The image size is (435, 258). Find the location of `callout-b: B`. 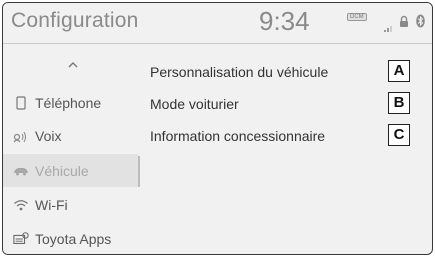

callout-b: B is located at coordinates (399, 103).